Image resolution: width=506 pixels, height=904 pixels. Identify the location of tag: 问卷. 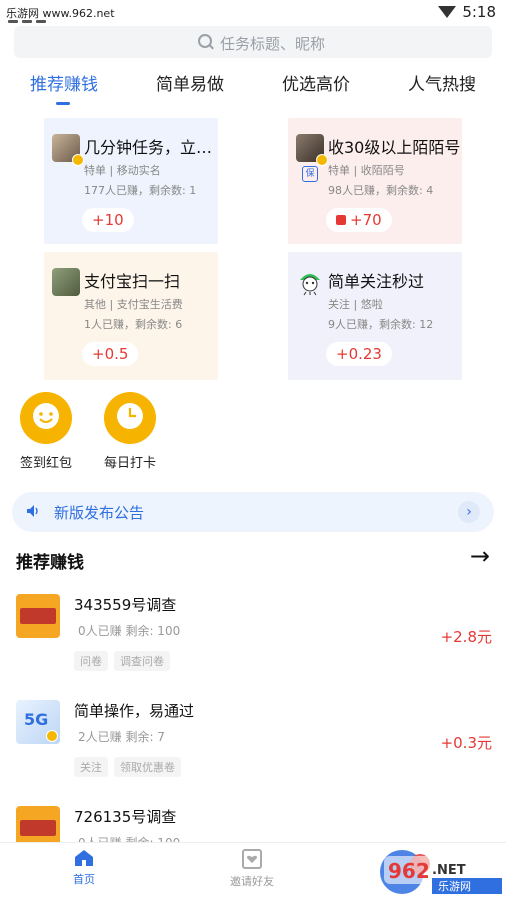
(91, 661).